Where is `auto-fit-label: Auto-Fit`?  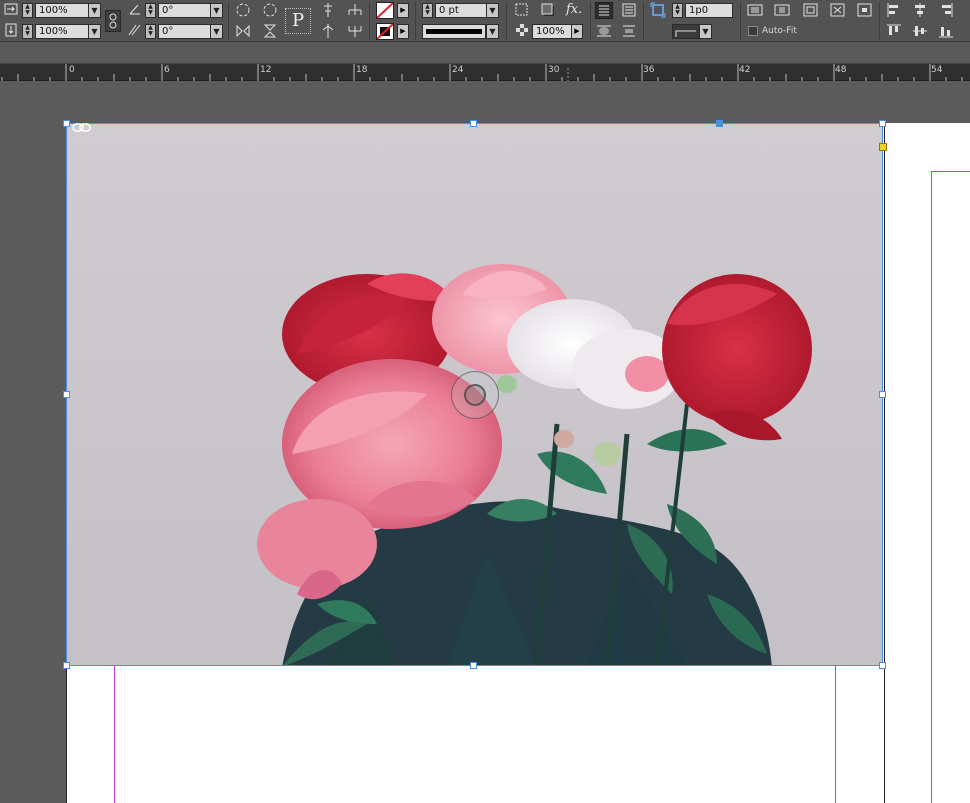 auto-fit-label: Auto-Fit is located at coordinates (779, 31).